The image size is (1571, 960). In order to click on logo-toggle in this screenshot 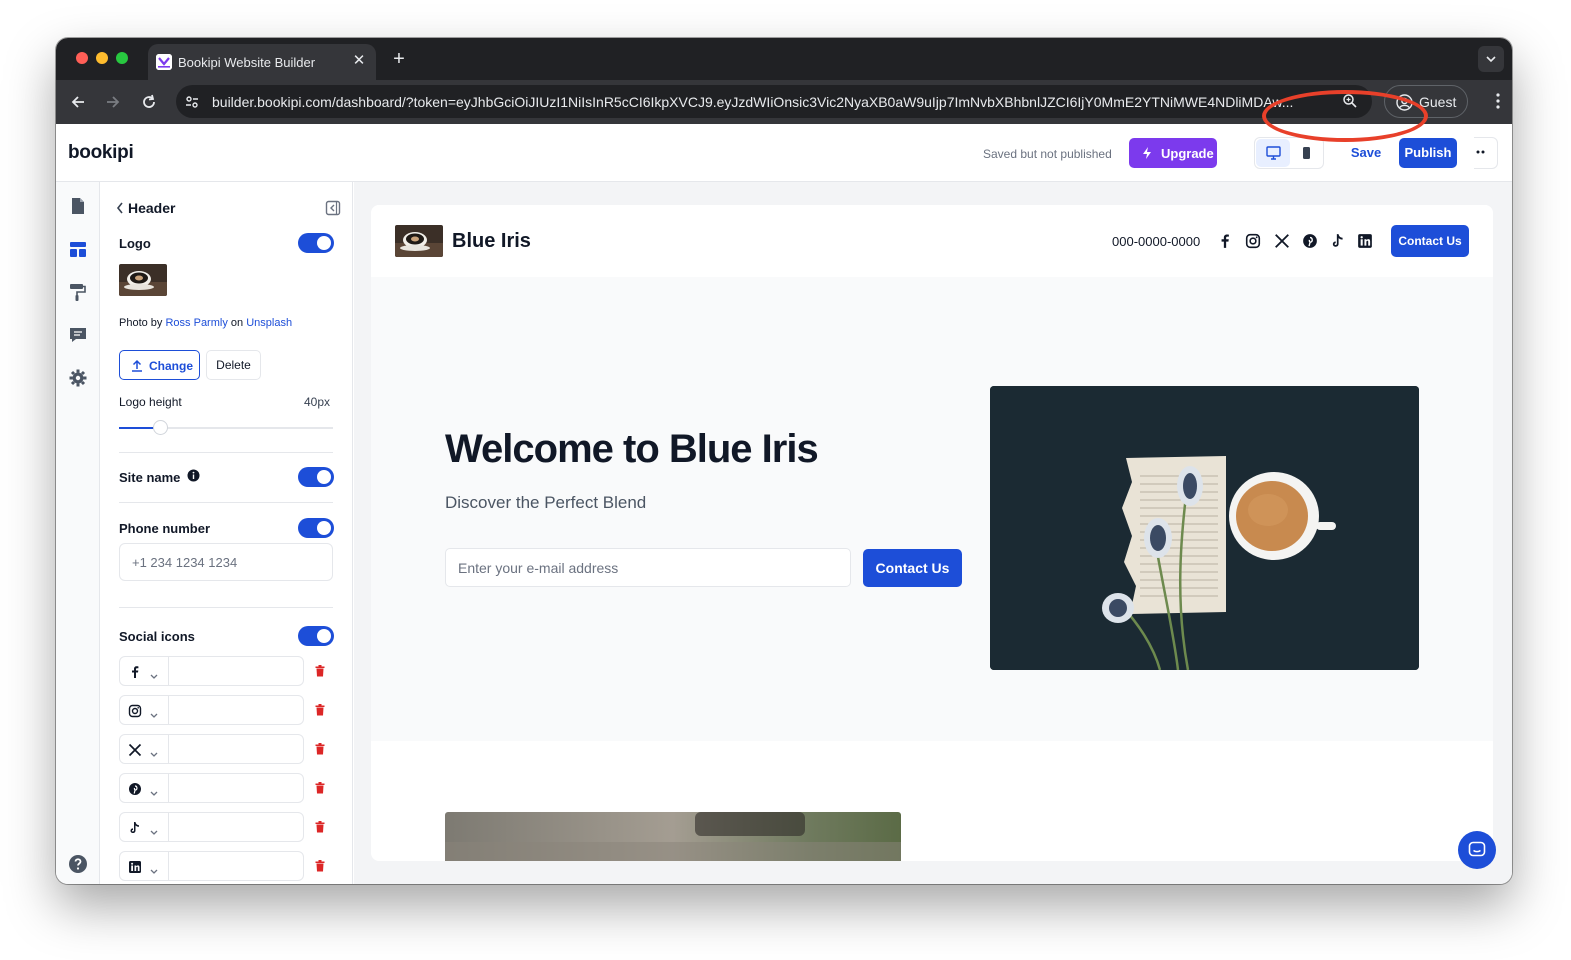, I will do `click(316, 243)`.